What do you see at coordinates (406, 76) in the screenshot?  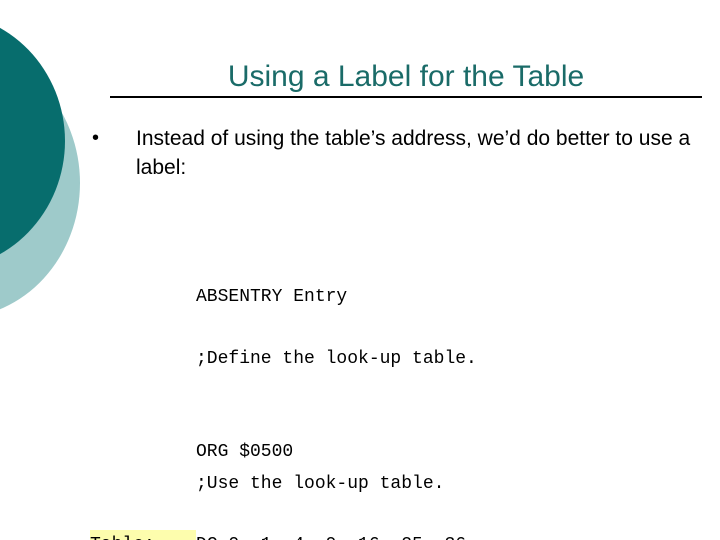 I see `page-title: Using a Label for the Table` at bounding box center [406, 76].